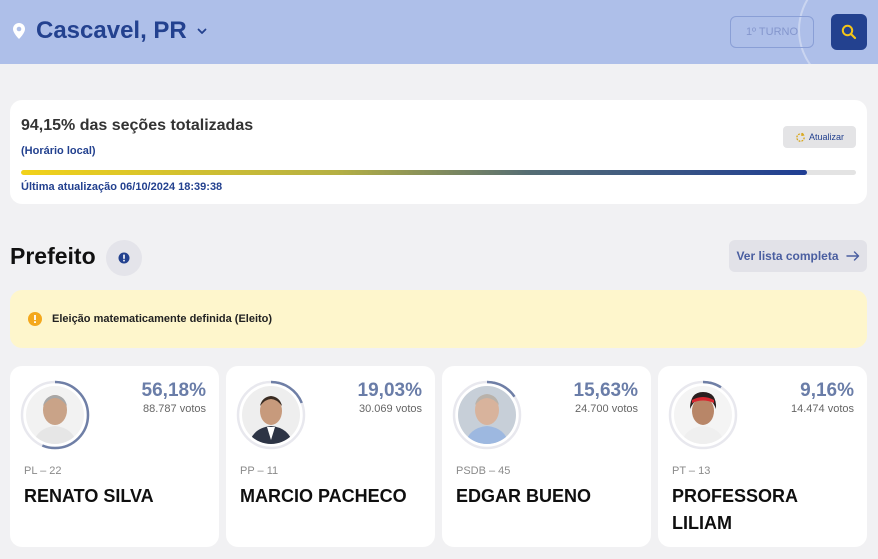 This screenshot has height=559, width=878. Describe the element at coordinates (122, 187) in the screenshot. I see `last-update-text: Última atualização 06/10/2024 18:39:38` at that location.